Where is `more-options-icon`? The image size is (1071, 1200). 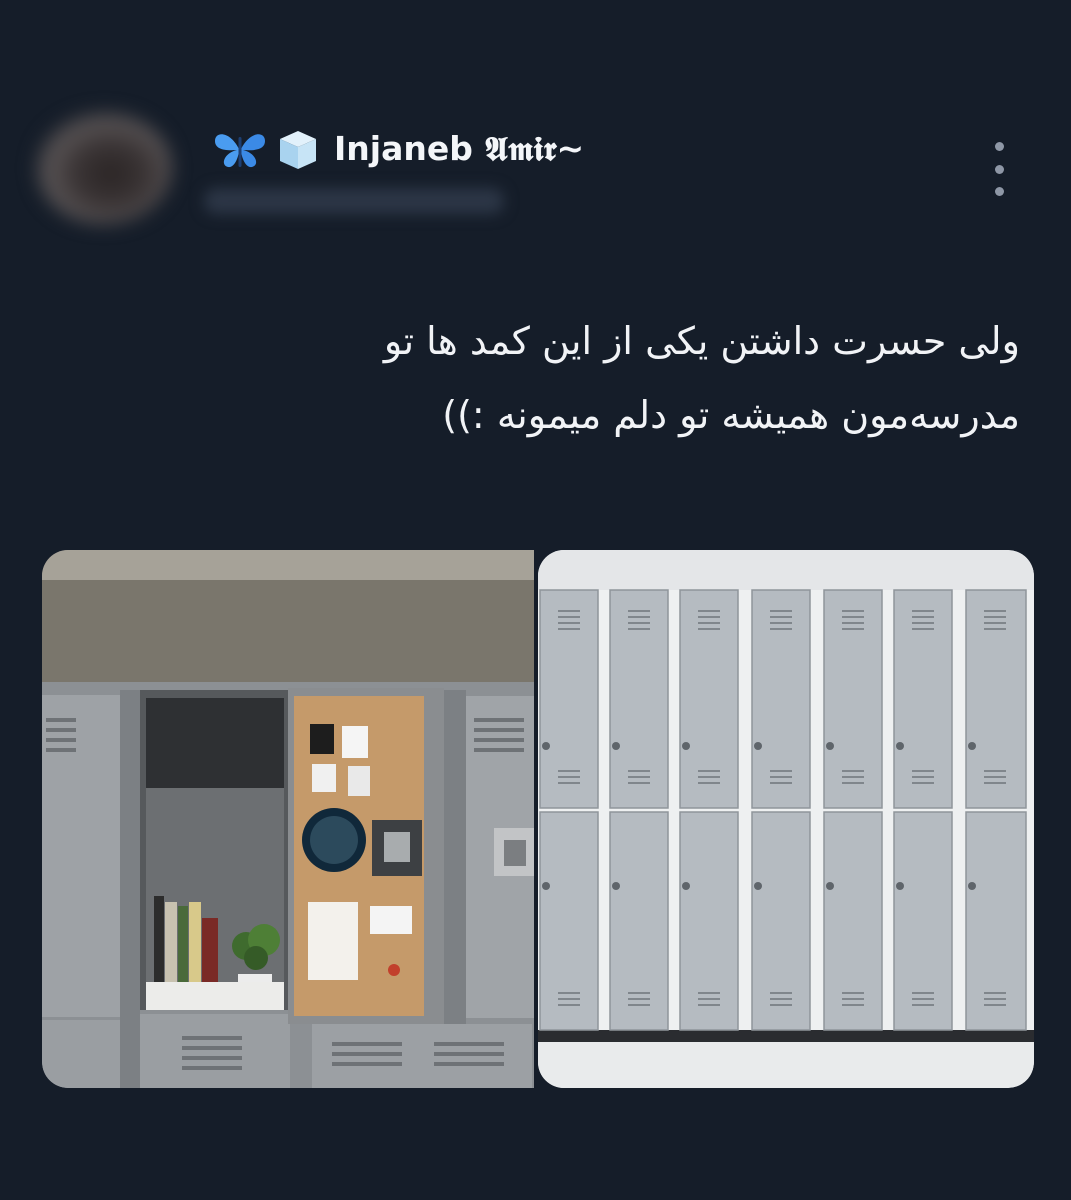 more-options-icon is located at coordinates (999, 169).